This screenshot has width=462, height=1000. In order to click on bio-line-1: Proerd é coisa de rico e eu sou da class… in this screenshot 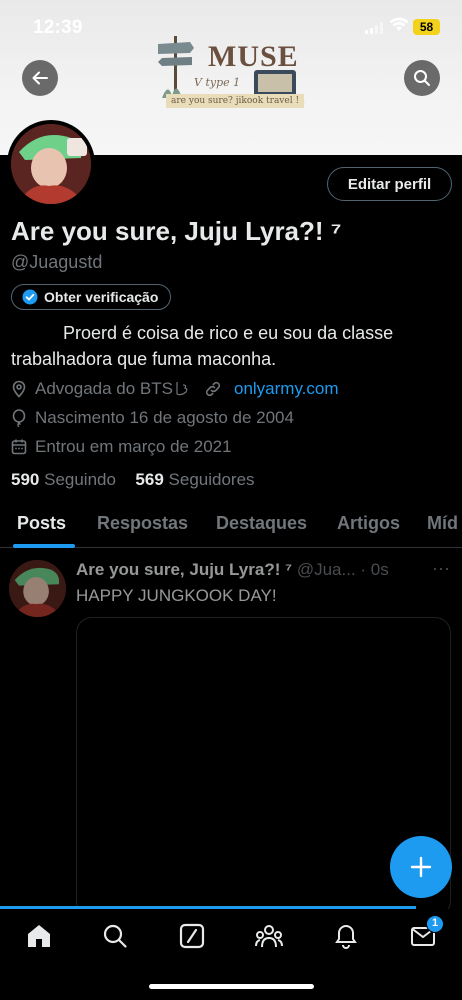, I will do `click(228, 333)`.